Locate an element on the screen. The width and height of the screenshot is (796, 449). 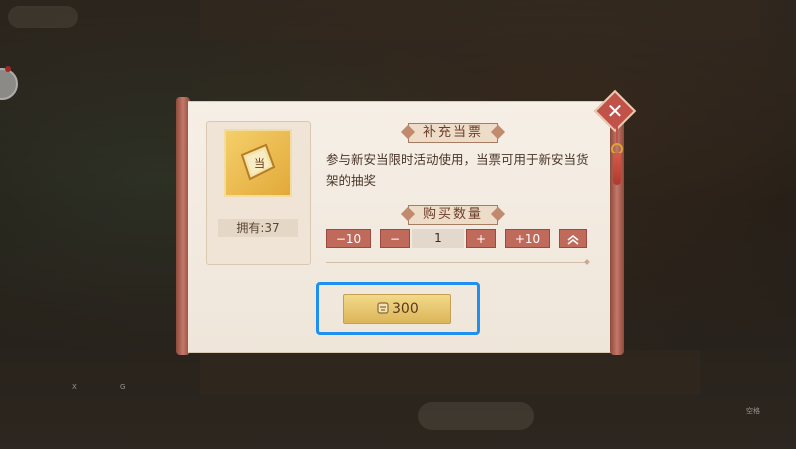
owned-count-label: 拥有:37 is located at coordinates (258, 228).